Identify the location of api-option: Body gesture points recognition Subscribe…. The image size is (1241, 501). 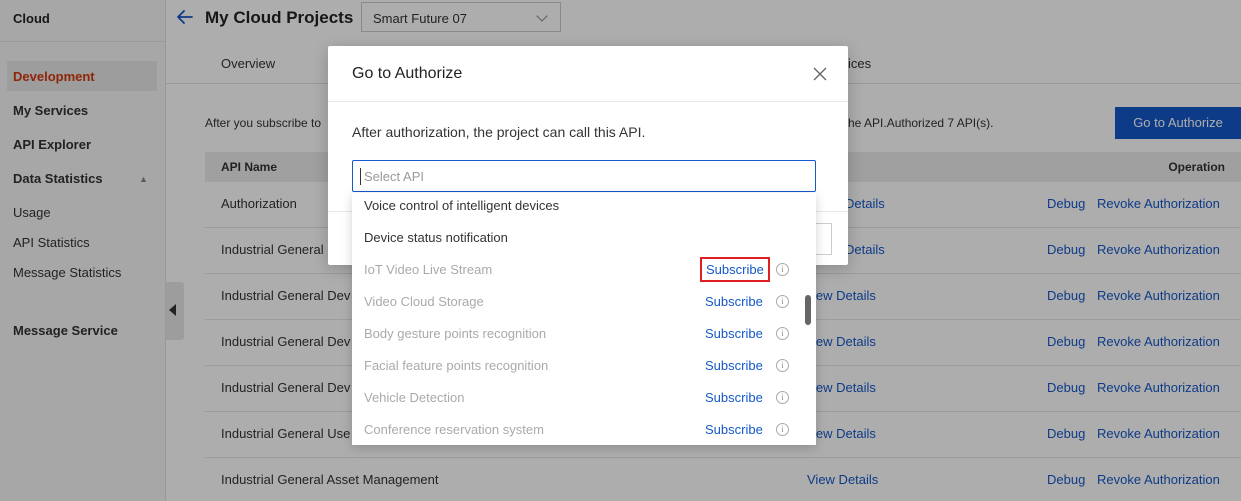
(577, 334).